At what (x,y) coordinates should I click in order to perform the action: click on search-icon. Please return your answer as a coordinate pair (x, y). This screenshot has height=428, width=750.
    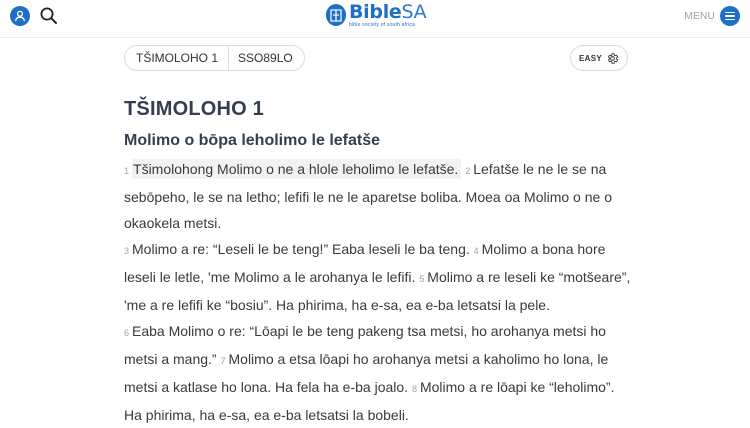
    Looking at the image, I should click on (48, 15).